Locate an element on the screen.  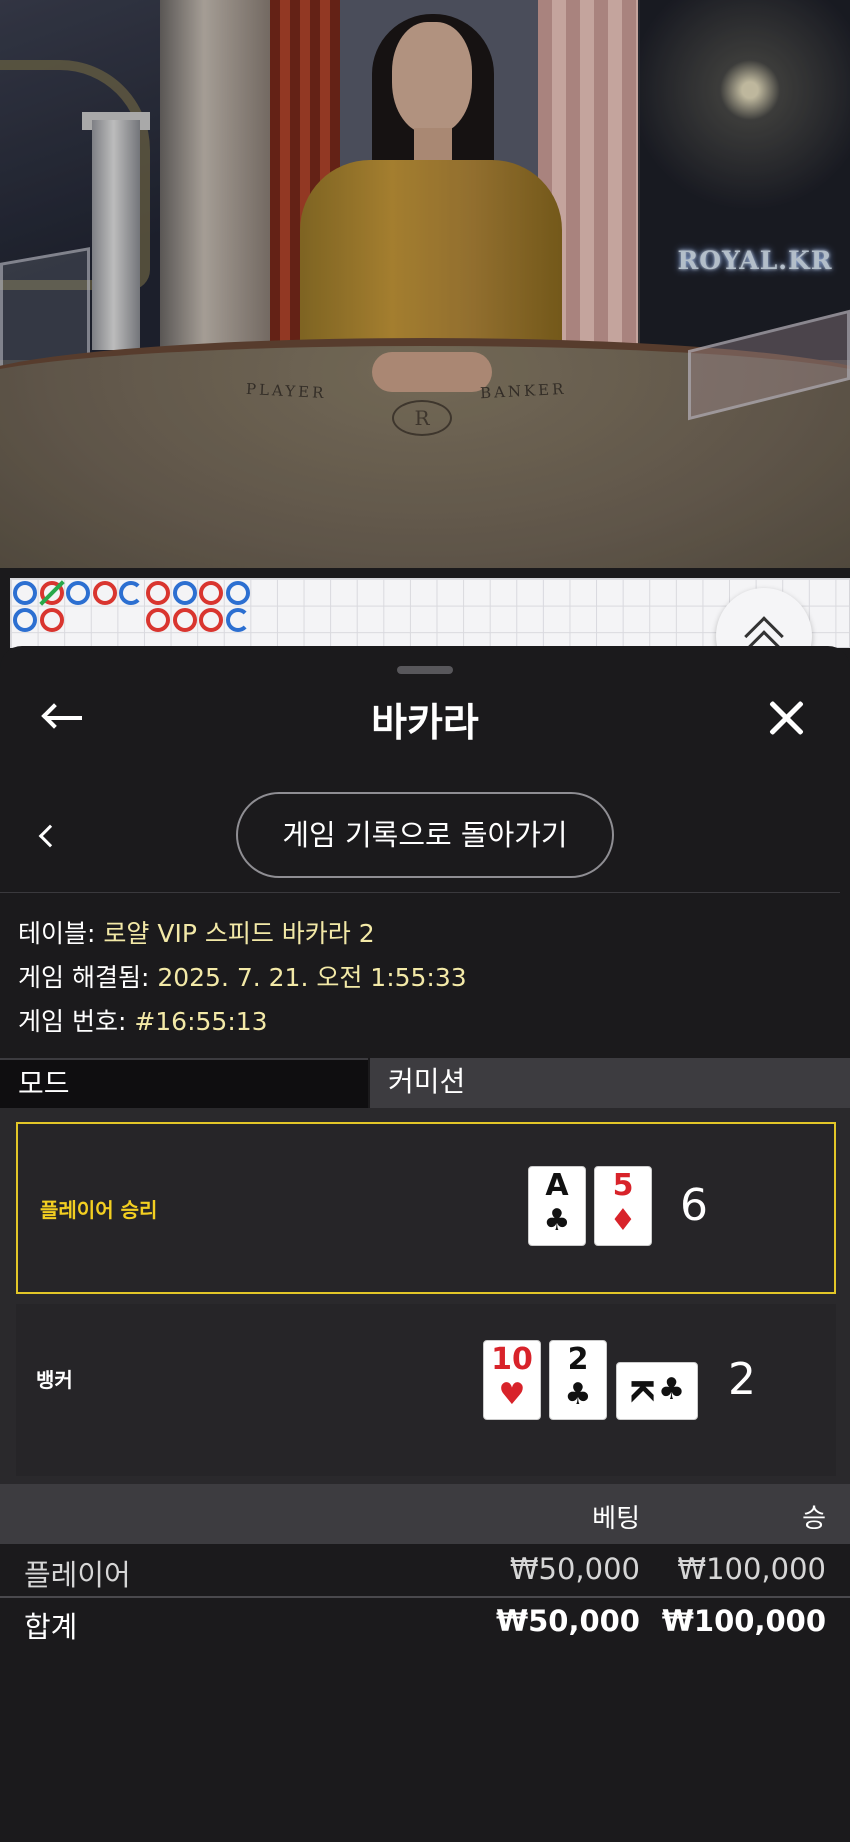
info-resolved: 게임 해결됨: 2025. 7. 21. 오전 1:55:33 is located at coordinates (242, 976).